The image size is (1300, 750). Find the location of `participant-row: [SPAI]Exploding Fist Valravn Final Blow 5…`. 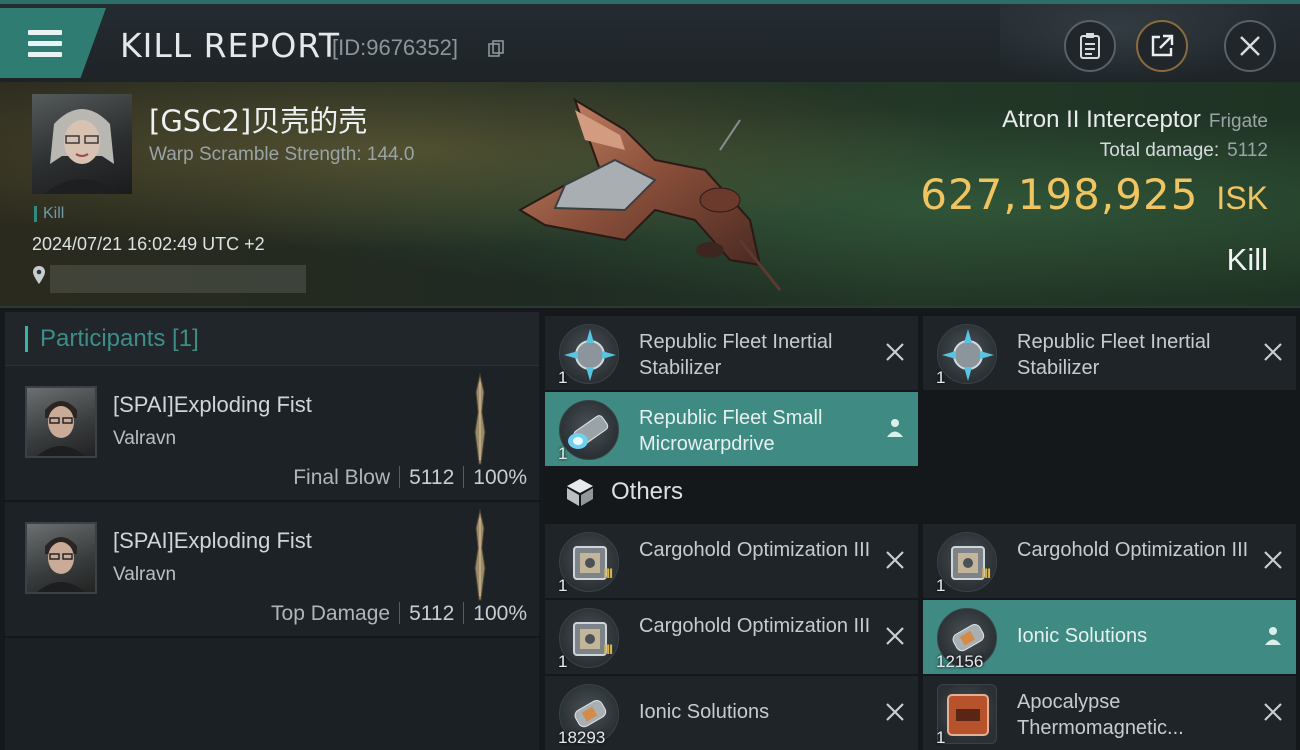

participant-row: [SPAI]Exploding Fist Valravn Final Blow 5… is located at coordinates (272, 434).